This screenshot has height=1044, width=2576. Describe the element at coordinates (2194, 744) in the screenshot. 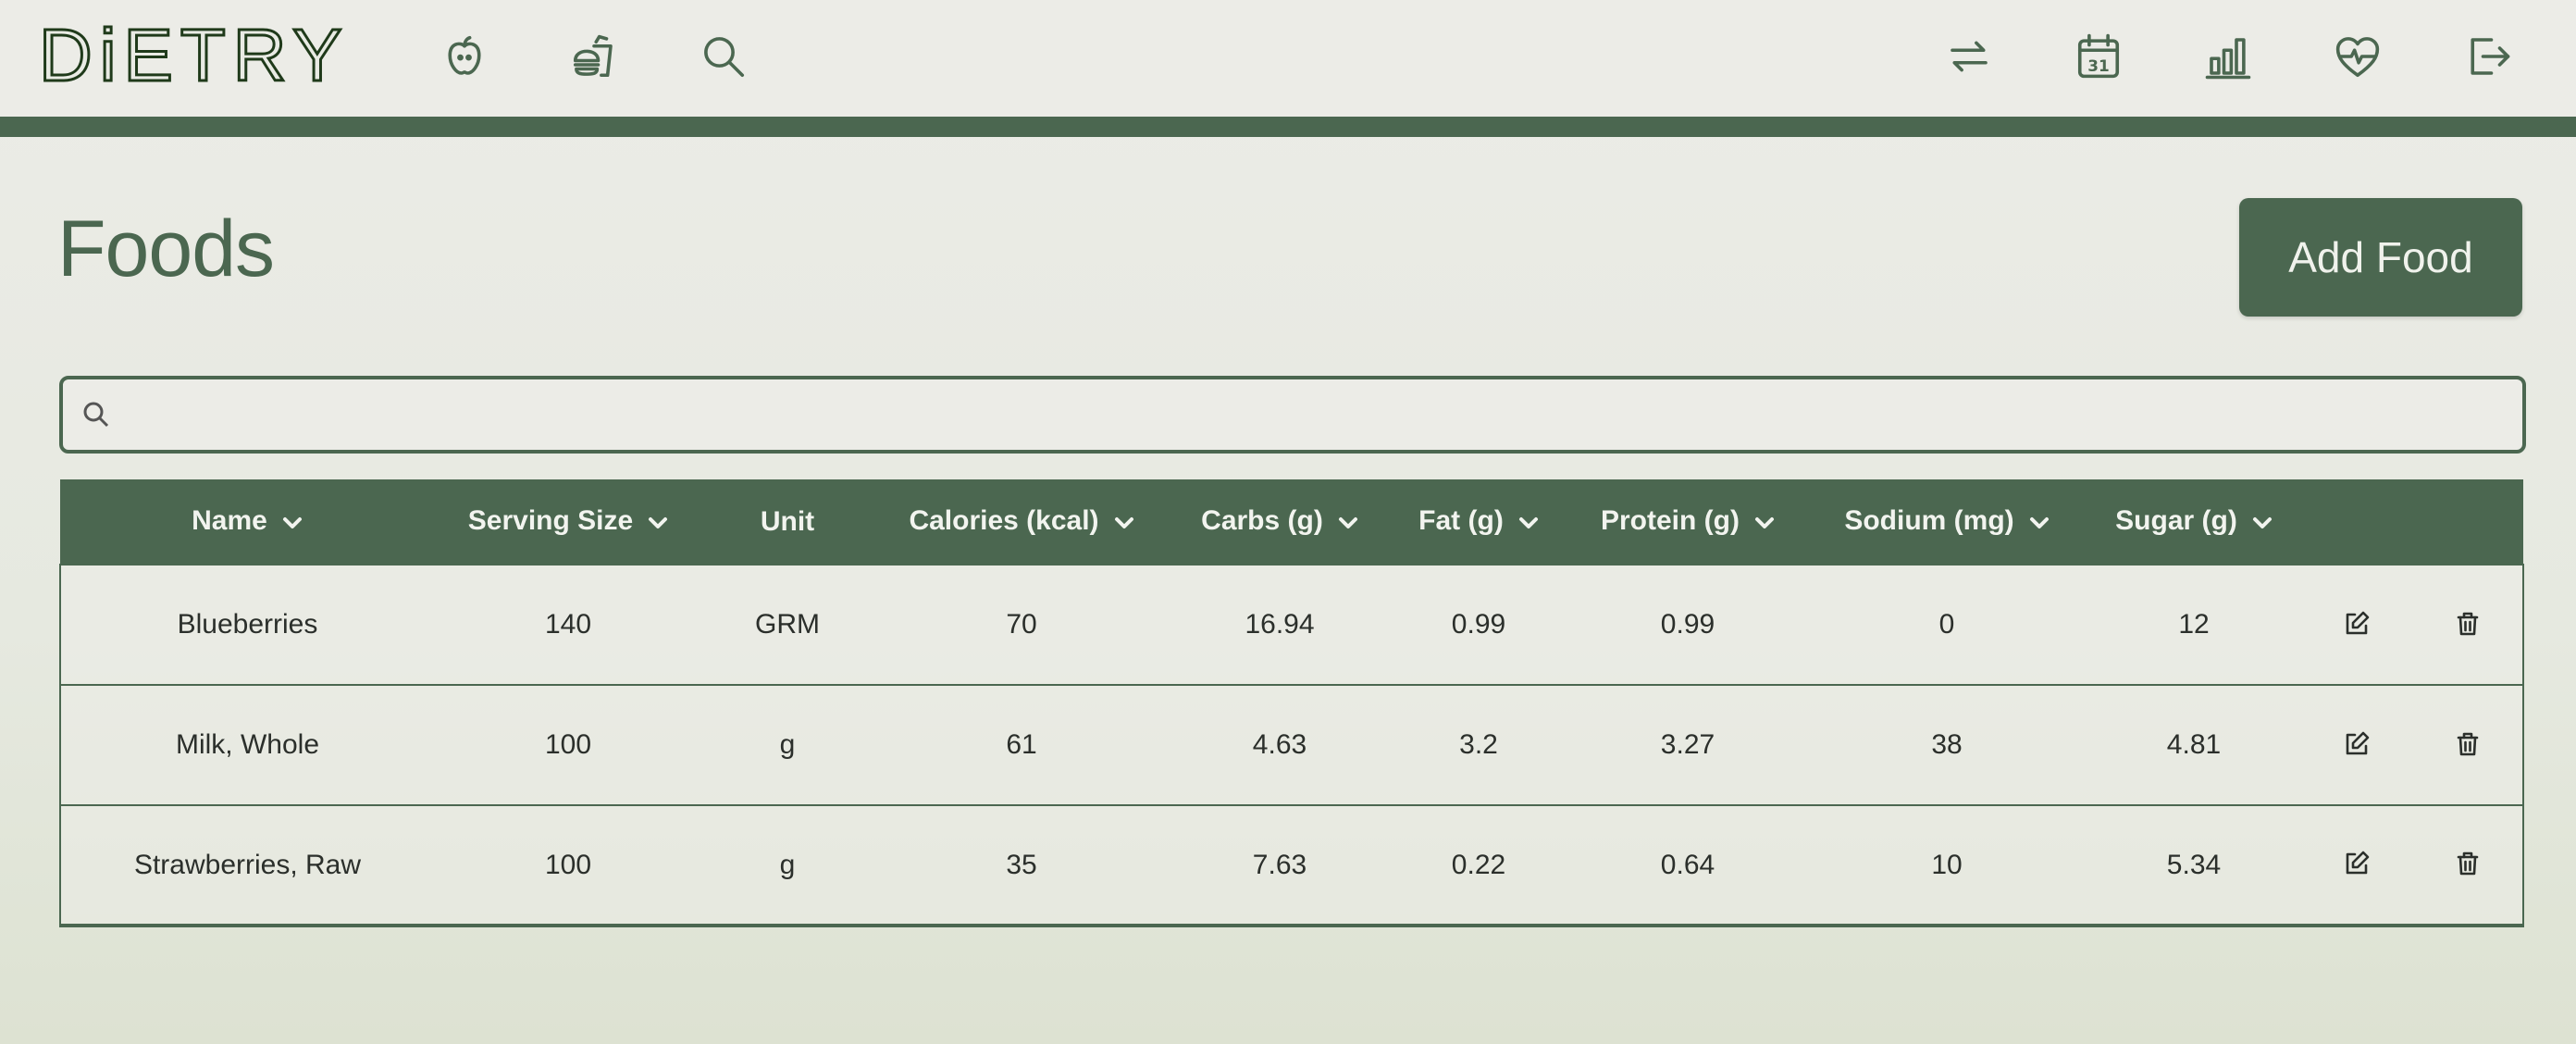

I see `cell-sugar: 4.81` at that location.